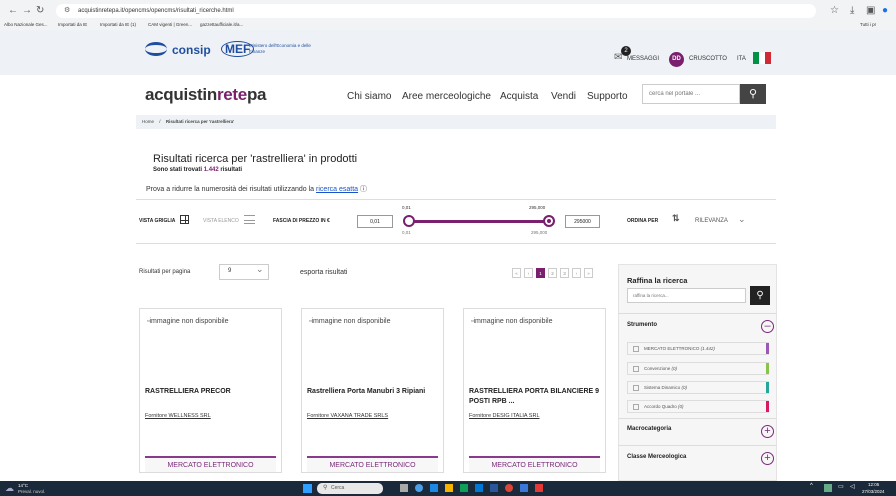 The width and height of the screenshot is (896, 496). I want to click on bookmark-star-icon: ☆, so click(834, 10).